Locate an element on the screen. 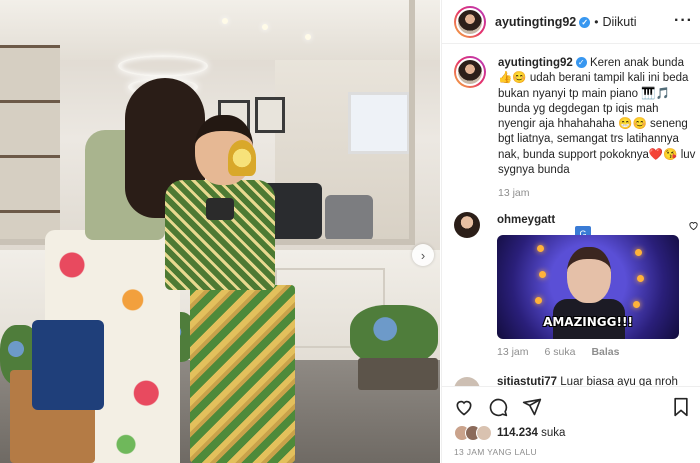 The image size is (700, 463). likes-row: 114.234 suka is located at coordinates (509, 433).